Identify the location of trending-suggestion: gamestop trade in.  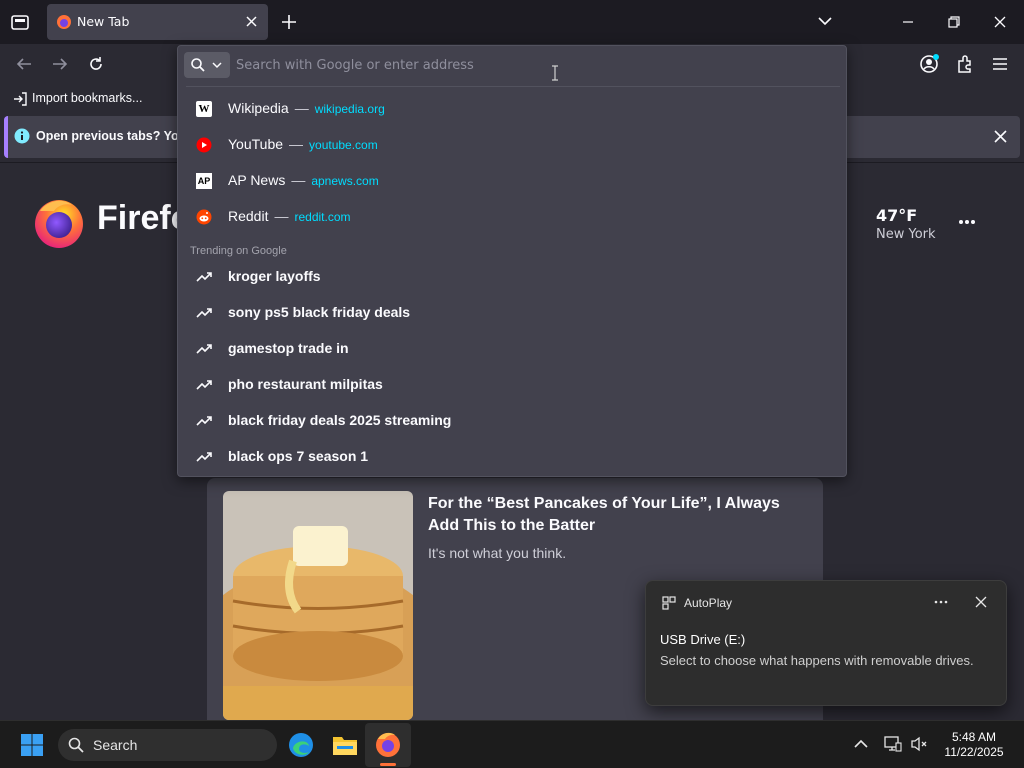
(512, 349).